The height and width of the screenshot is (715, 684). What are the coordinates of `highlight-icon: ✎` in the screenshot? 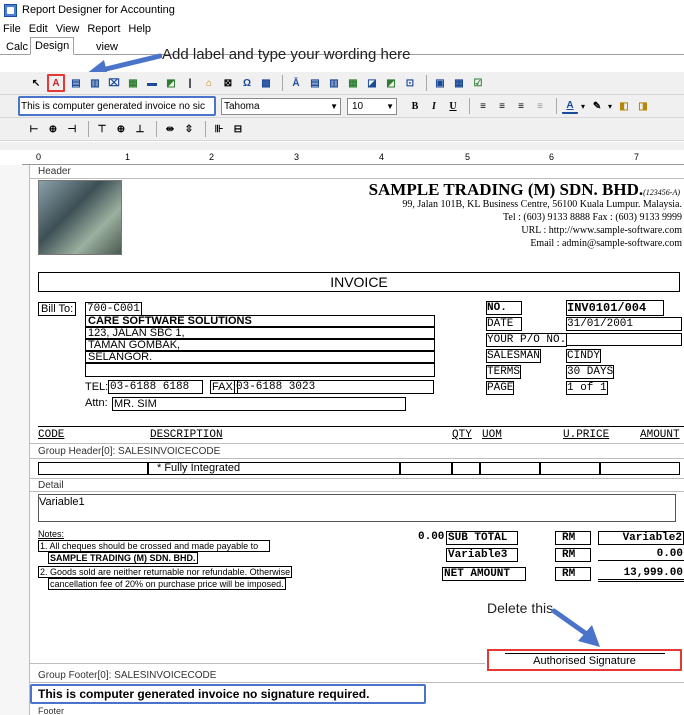 It's located at (597, 106).